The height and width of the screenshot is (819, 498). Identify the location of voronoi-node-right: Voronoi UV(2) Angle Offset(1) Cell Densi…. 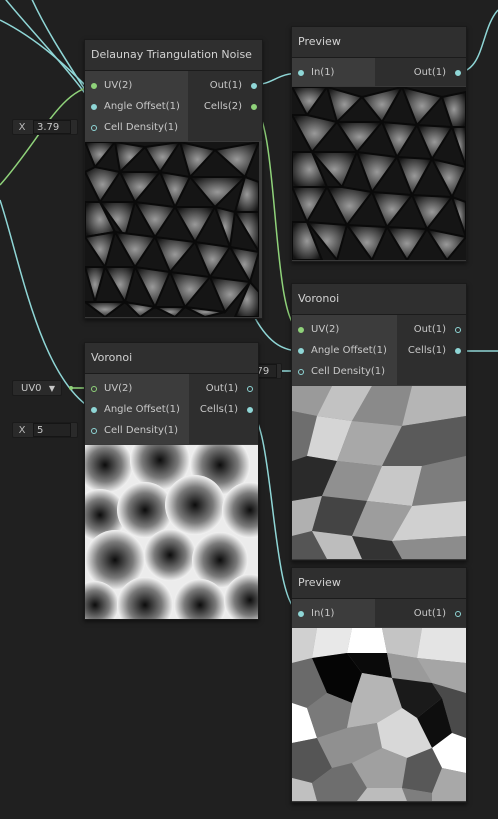
(379, 422).